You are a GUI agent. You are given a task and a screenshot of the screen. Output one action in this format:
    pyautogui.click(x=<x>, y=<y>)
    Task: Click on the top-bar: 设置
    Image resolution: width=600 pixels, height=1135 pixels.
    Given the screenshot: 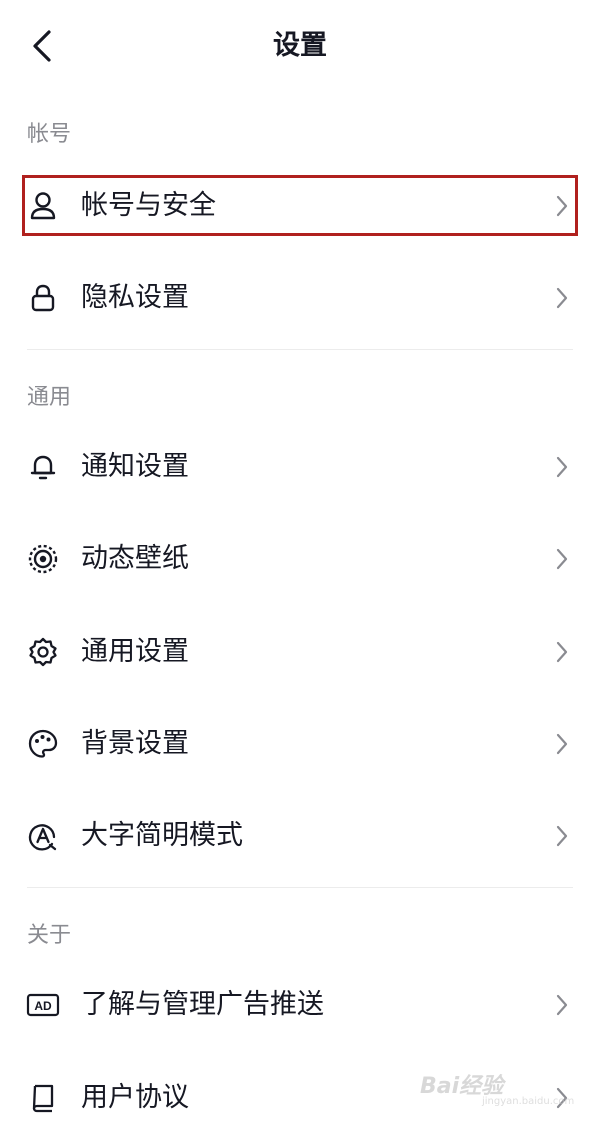 What is the action you would take?
    pyautogui.click(x=300, y=46)
    